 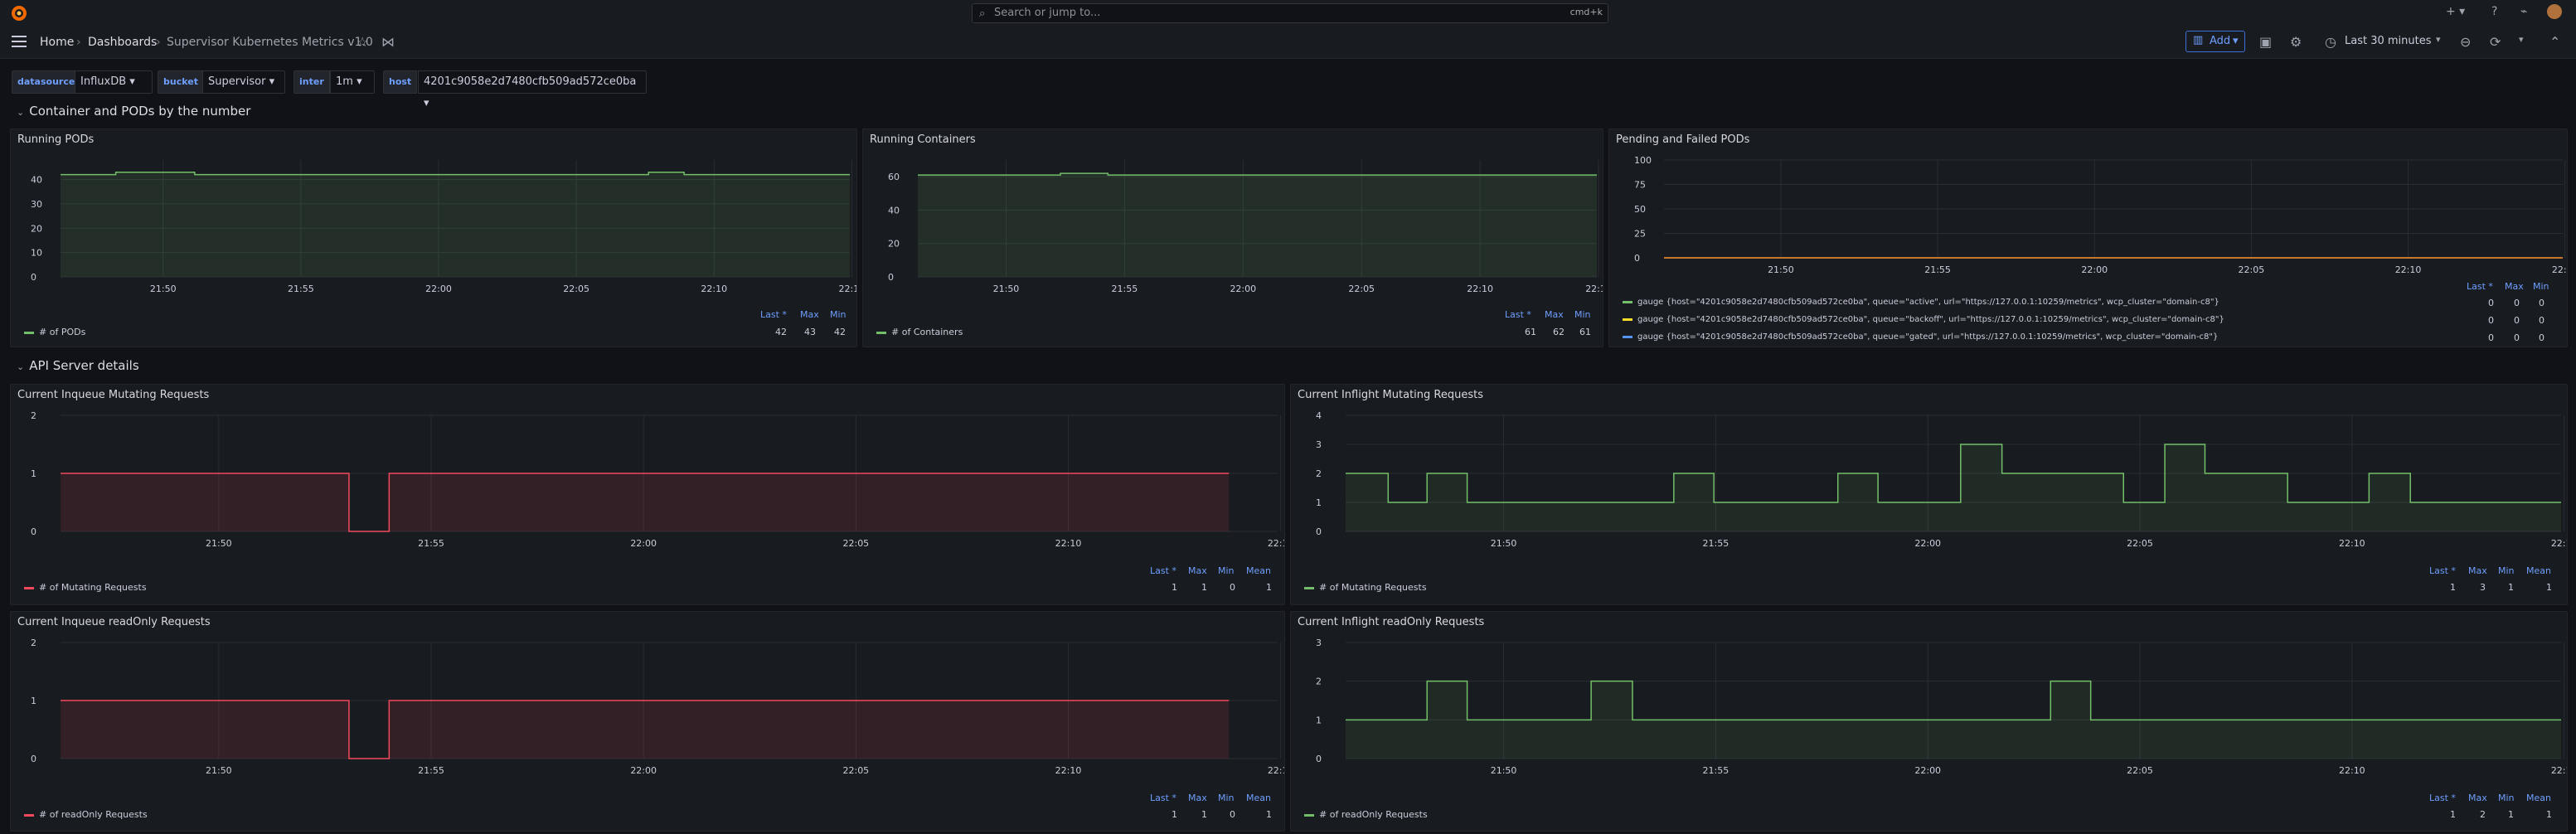 What do you see at coordinates (1319, 416) in the screenshot?
I see `y-tick-label: 4` at bounding box center [1319, 416].